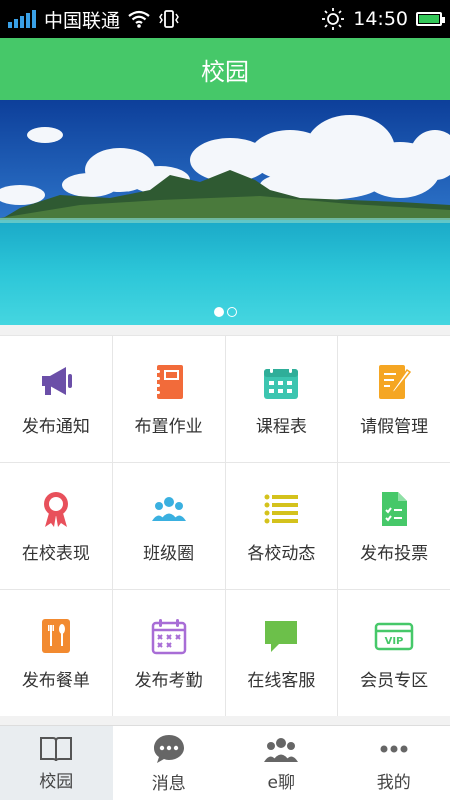 Image resolution: width=450 pixels, height=800 pixels. What do you see at coordinates (168, 748) in the screenshot?
I see `message-icon` at bounding box center [168, 748].